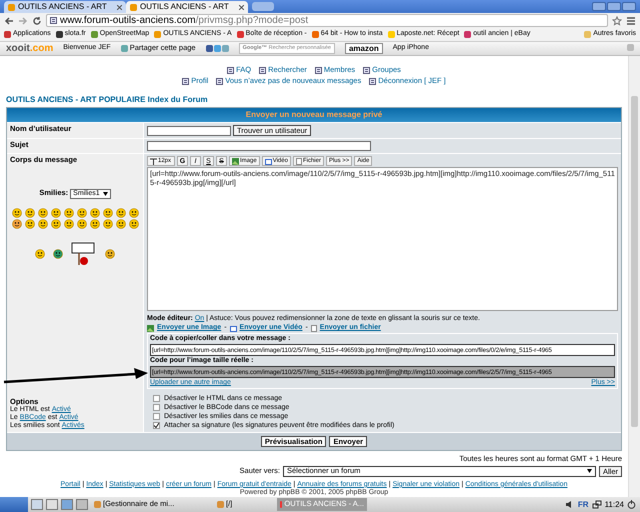 This screenshot has height=512, width=640. Describe the element at coordinates (153, 161) in the screenshot. I see `text-size-icon` at that location.